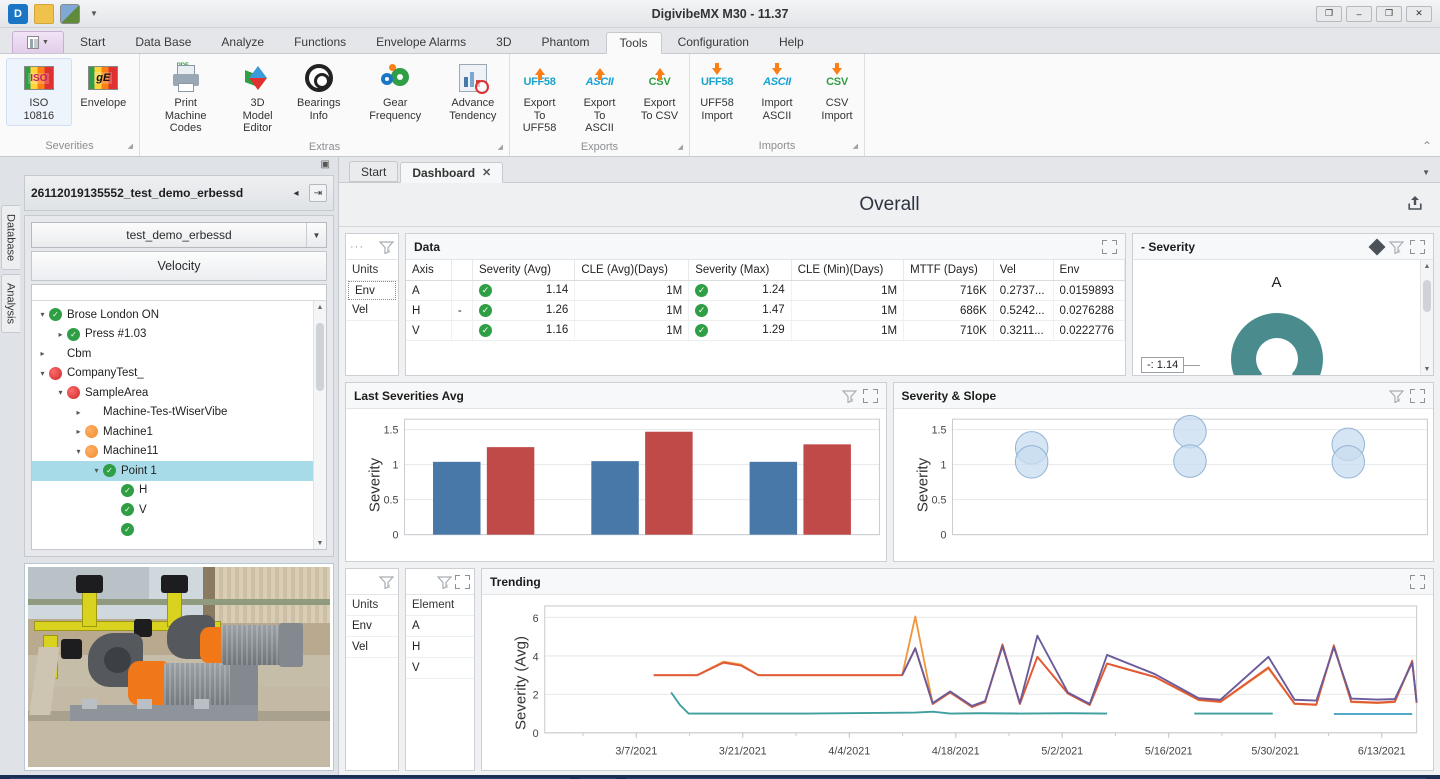  Describe the element at coordinates (172, 452) in the screenshot. I see `tree-item-machine11: ▾ Machine11` at that location.